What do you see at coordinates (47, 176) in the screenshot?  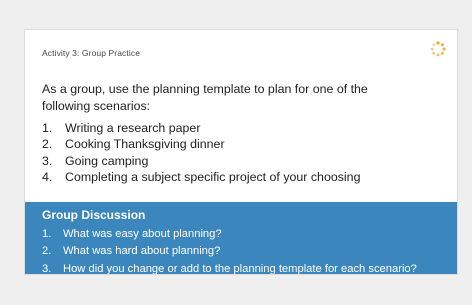 I see `list-number: 4.` at bounding box center [47, 176].